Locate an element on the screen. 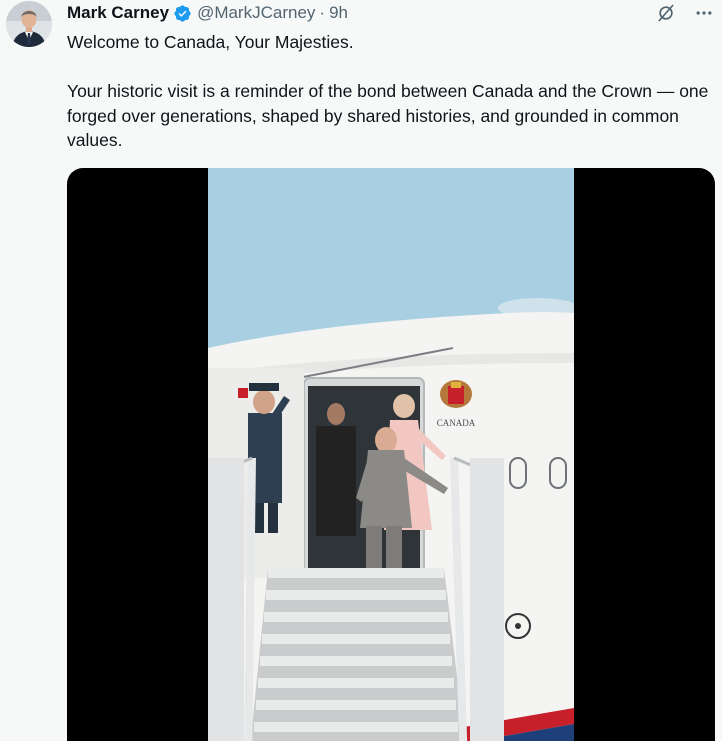 The width and height of the screenshot is (722, 741). more-icon is located at coordinates (704, 13).